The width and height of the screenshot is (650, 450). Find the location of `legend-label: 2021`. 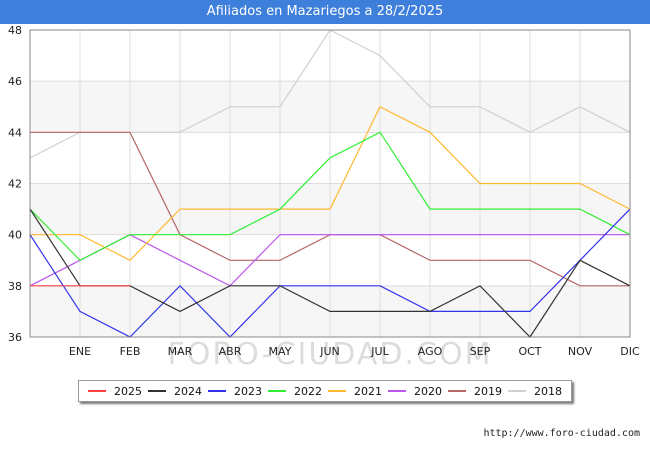

legend-label: 2021 is located at coordinates (368, 391).